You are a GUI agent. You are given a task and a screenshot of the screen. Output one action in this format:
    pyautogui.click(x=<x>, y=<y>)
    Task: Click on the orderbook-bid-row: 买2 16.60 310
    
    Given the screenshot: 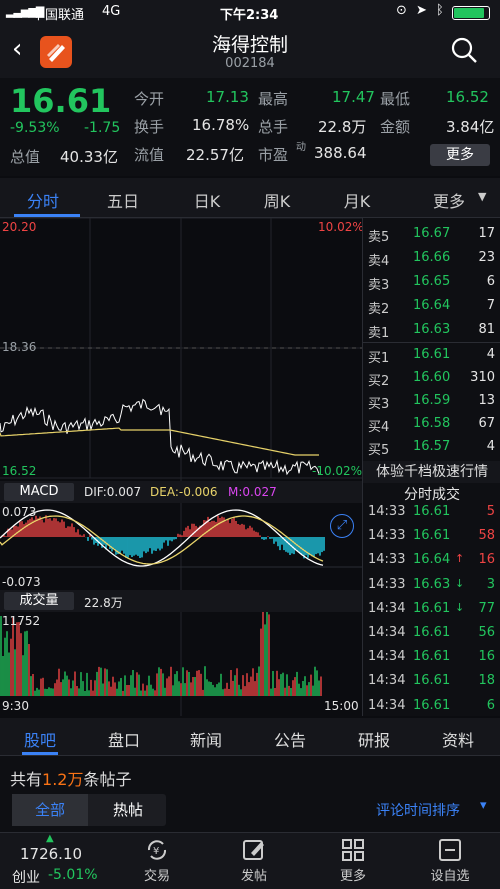 What is the action you would take?
    pyautogui.click(x=431, y=379)
    